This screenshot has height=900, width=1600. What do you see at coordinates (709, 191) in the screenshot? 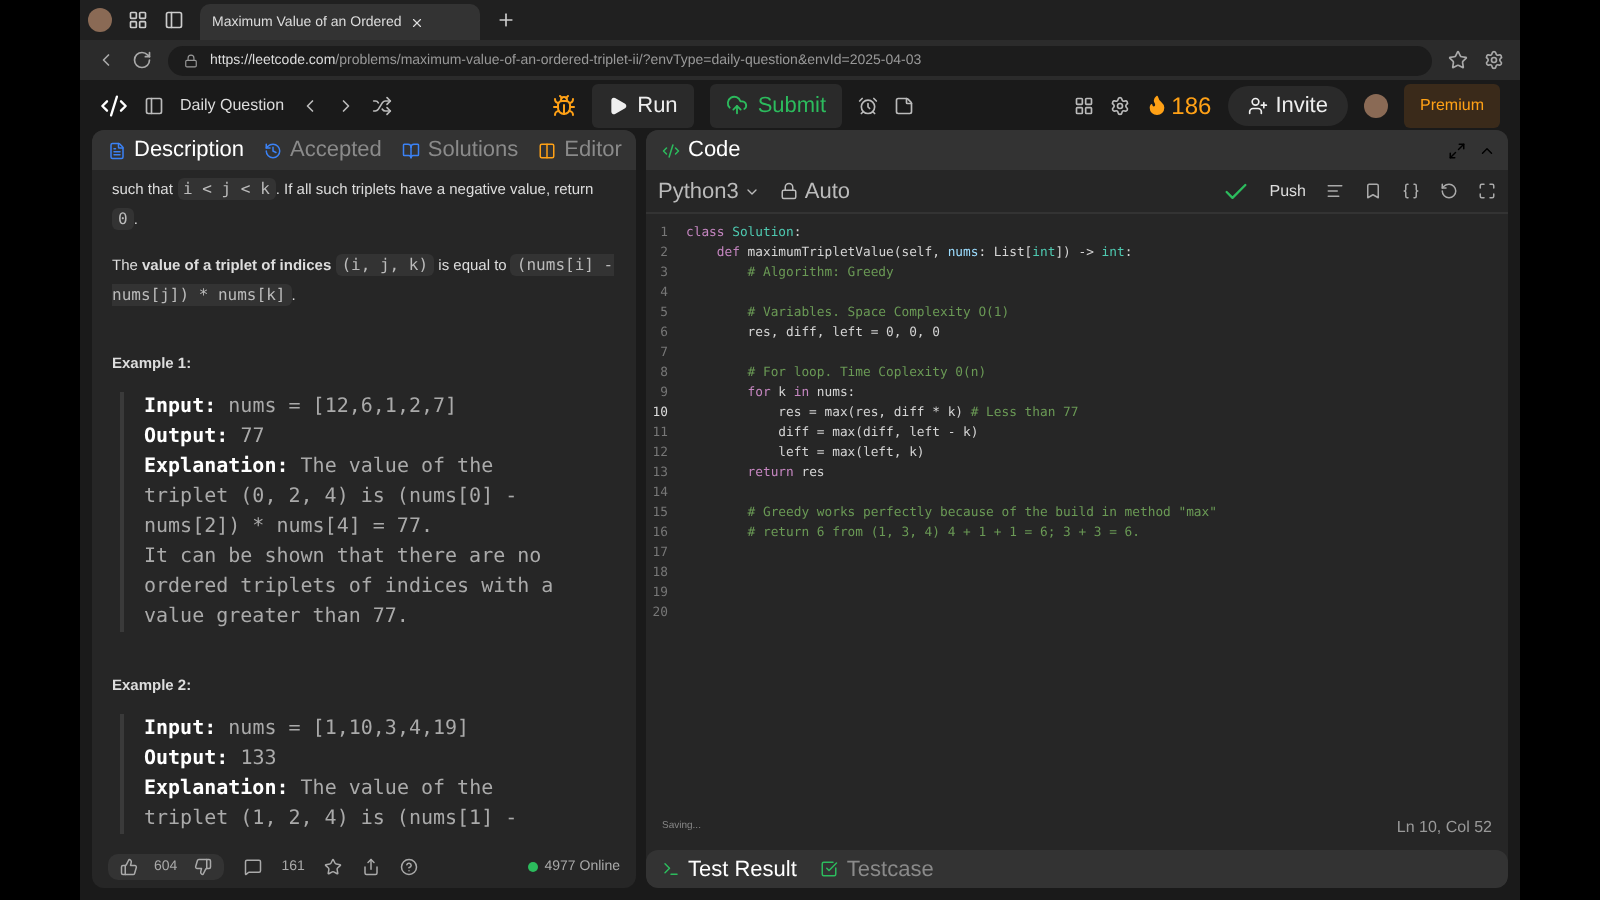
I see `language-select: Python3` at bounding box center [709, 191].